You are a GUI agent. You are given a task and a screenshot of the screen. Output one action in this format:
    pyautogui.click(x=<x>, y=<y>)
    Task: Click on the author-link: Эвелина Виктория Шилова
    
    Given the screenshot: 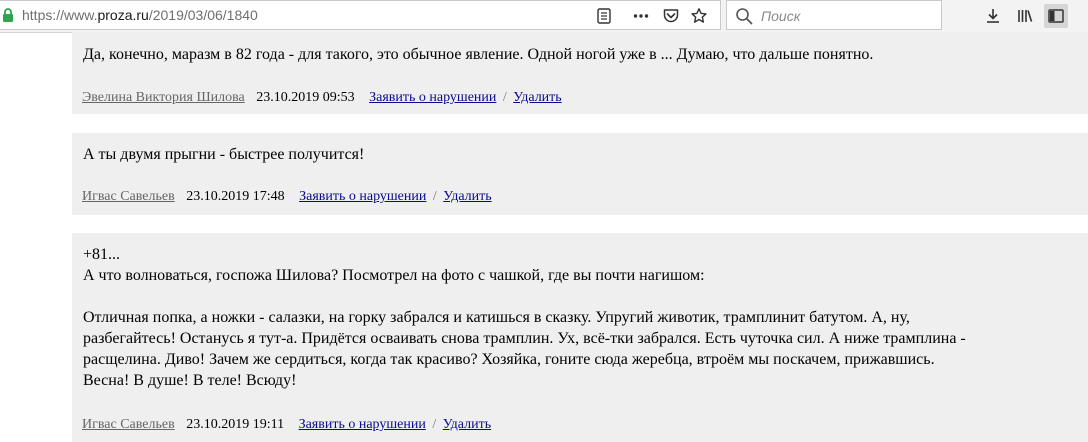 What is the action you would take?
    pyautogui.click(x=163, y=97)
    